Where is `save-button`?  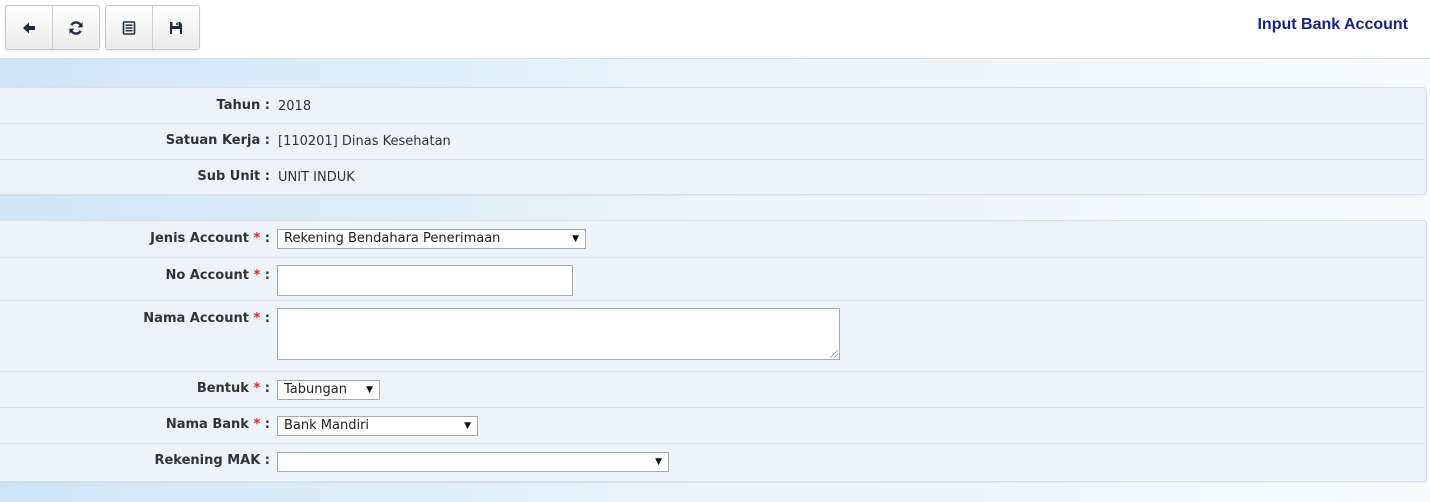
save-button is located at coordinates (176, 27).